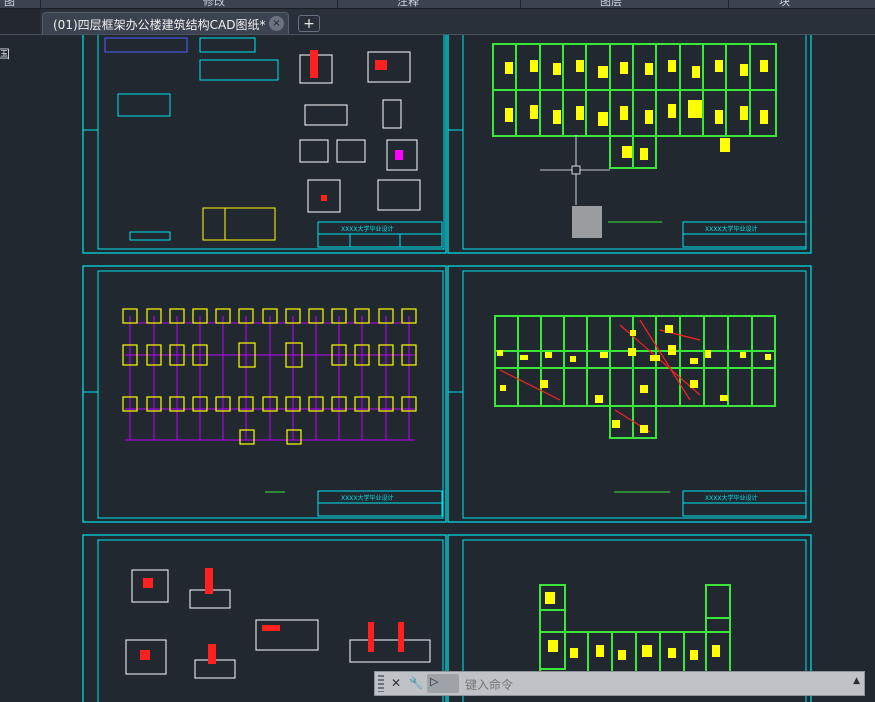 Image resolution: width=875 pixels, height=702 pixels. What do you see at coordinates (367, 498) in the screenshot?
I see `title-block-text-3: XXXX大学毕业设计` at bounding box center [367, 498].